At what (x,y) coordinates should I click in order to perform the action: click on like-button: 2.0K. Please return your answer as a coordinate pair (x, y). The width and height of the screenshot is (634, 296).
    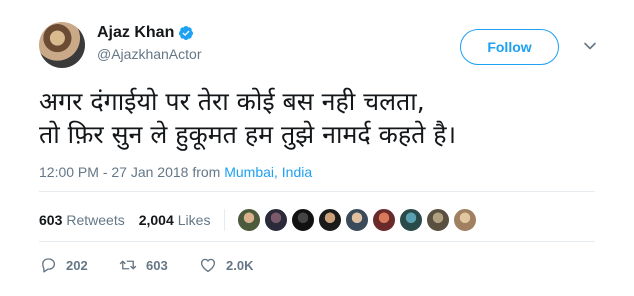
    Looking at the image, I should click on (226, 265).